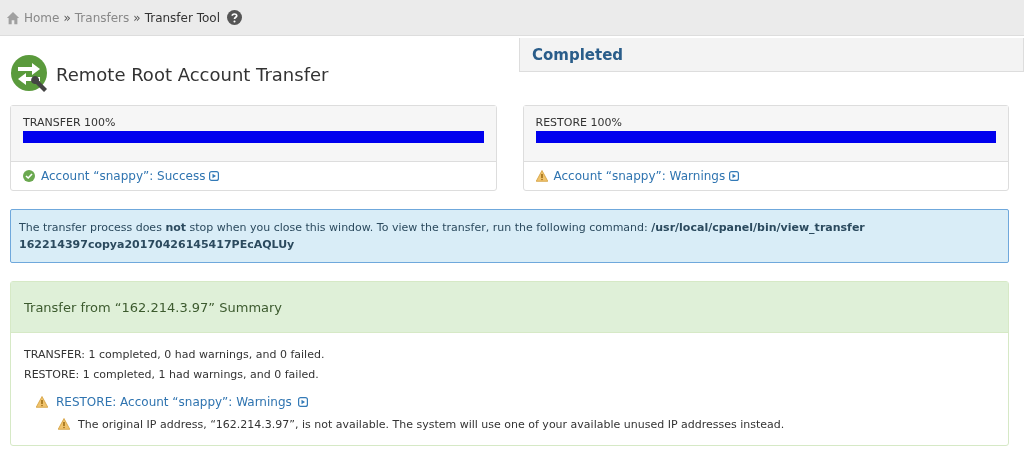 The width and height of the screenshot is (1024, 471). I want to click on summary-line: RESTORE: 1 completed, 1 had warnings, and 0 failed., so click(172, 375).